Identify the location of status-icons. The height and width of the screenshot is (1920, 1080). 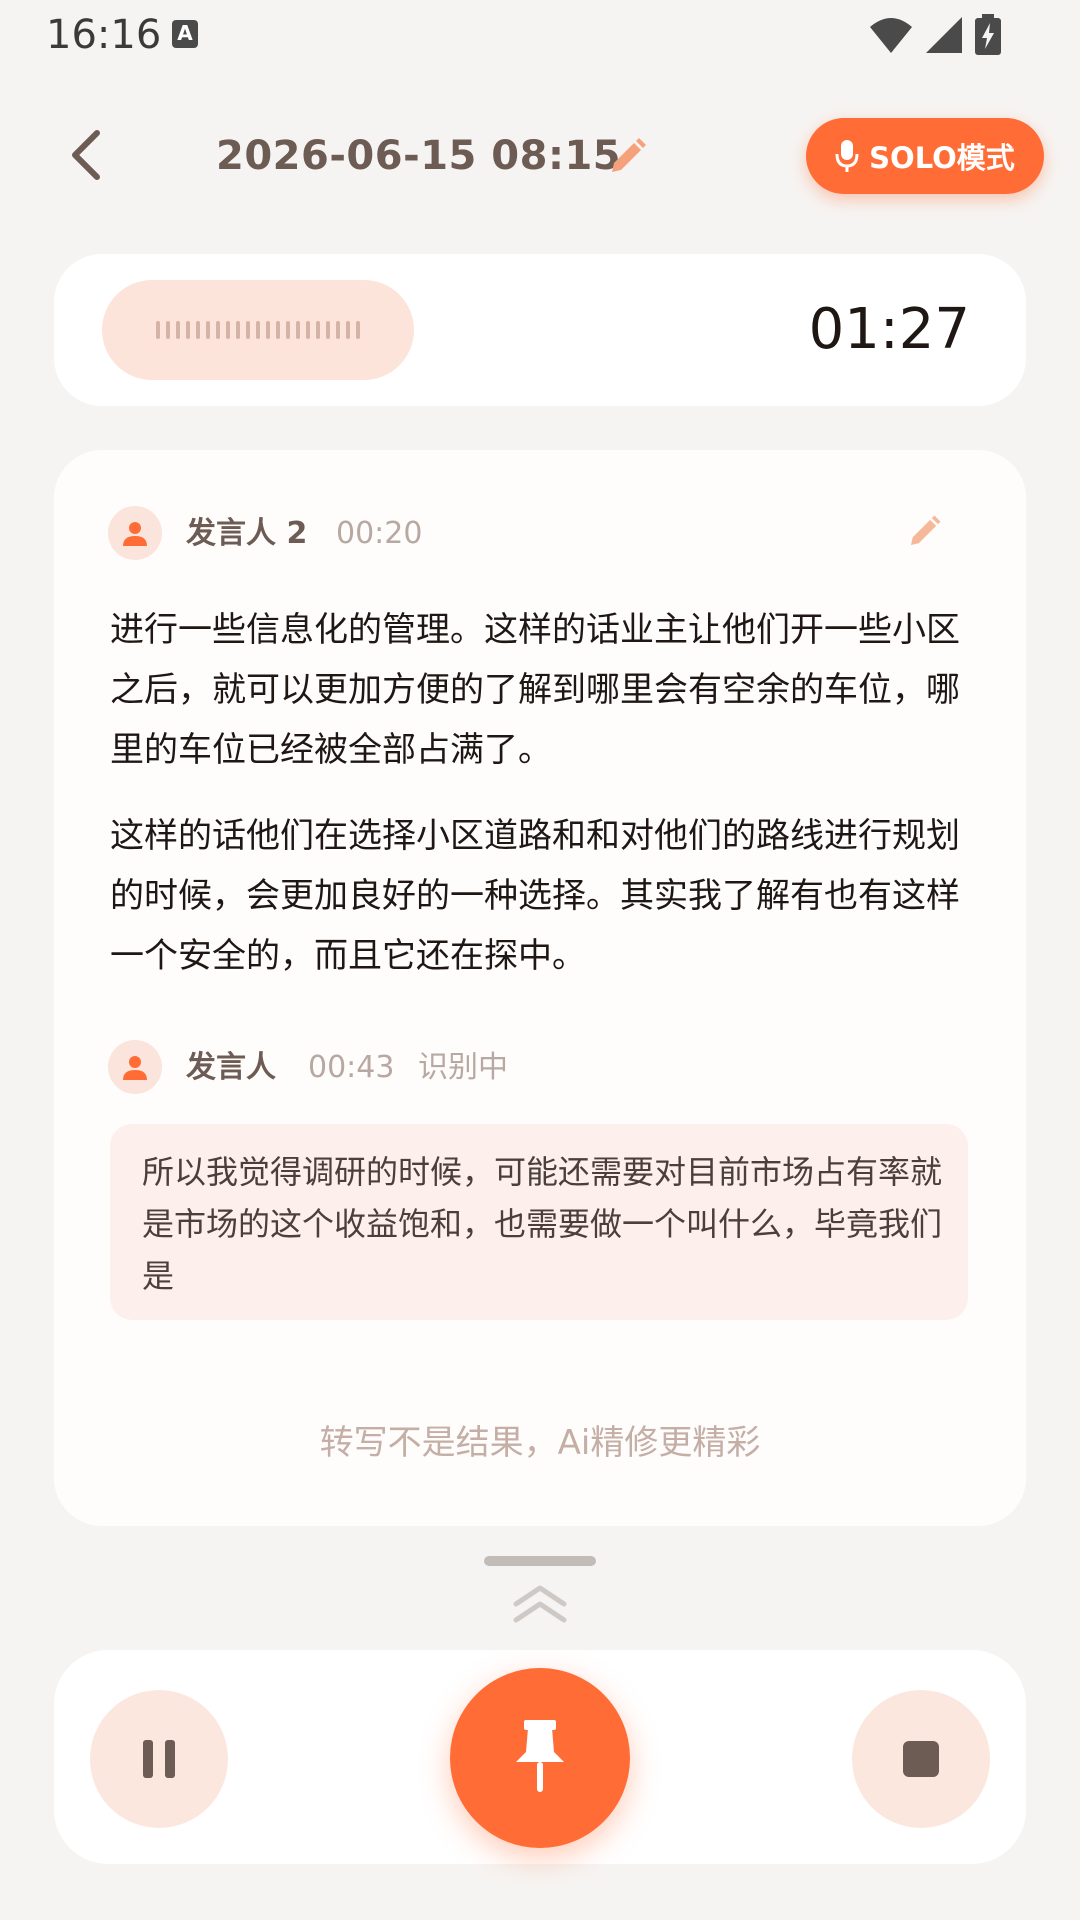
(935, 35).